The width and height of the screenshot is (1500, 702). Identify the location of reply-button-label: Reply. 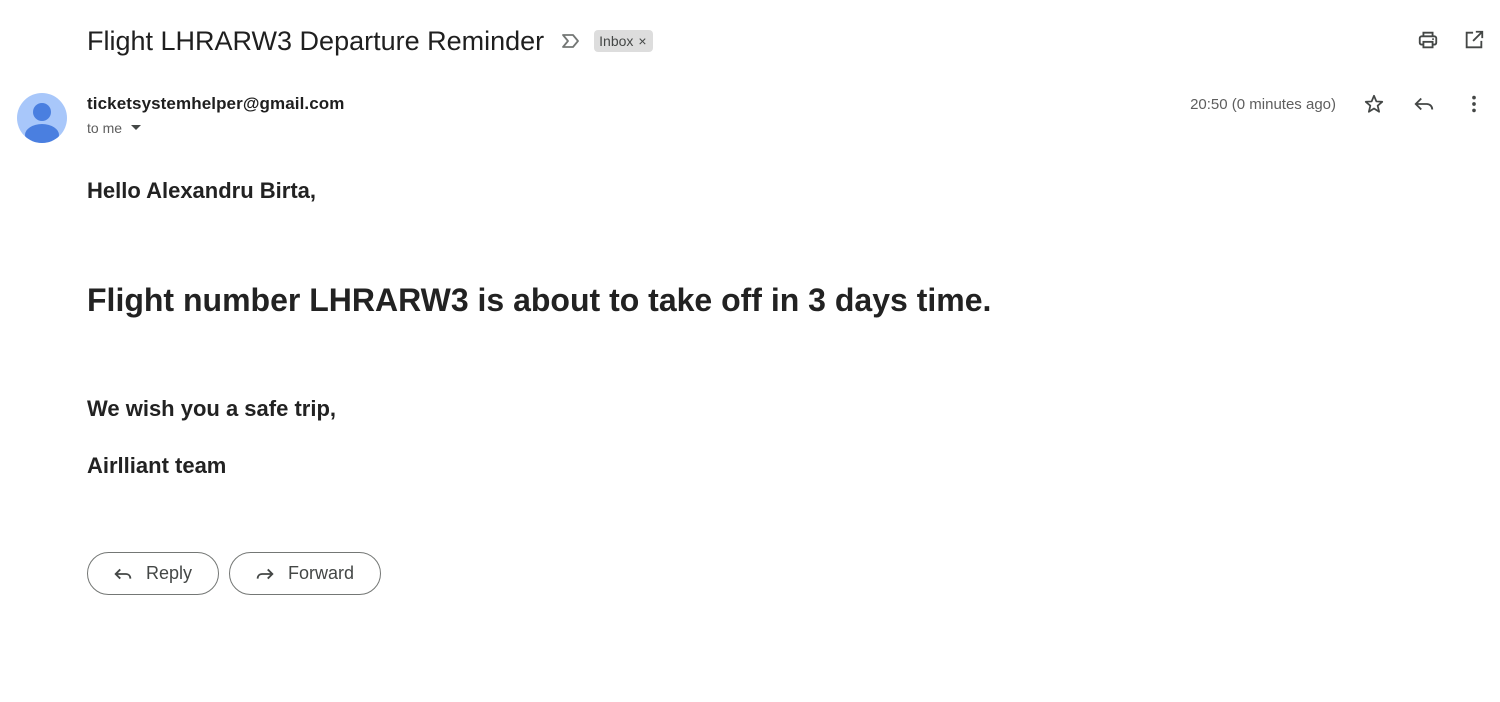
(169, 573).